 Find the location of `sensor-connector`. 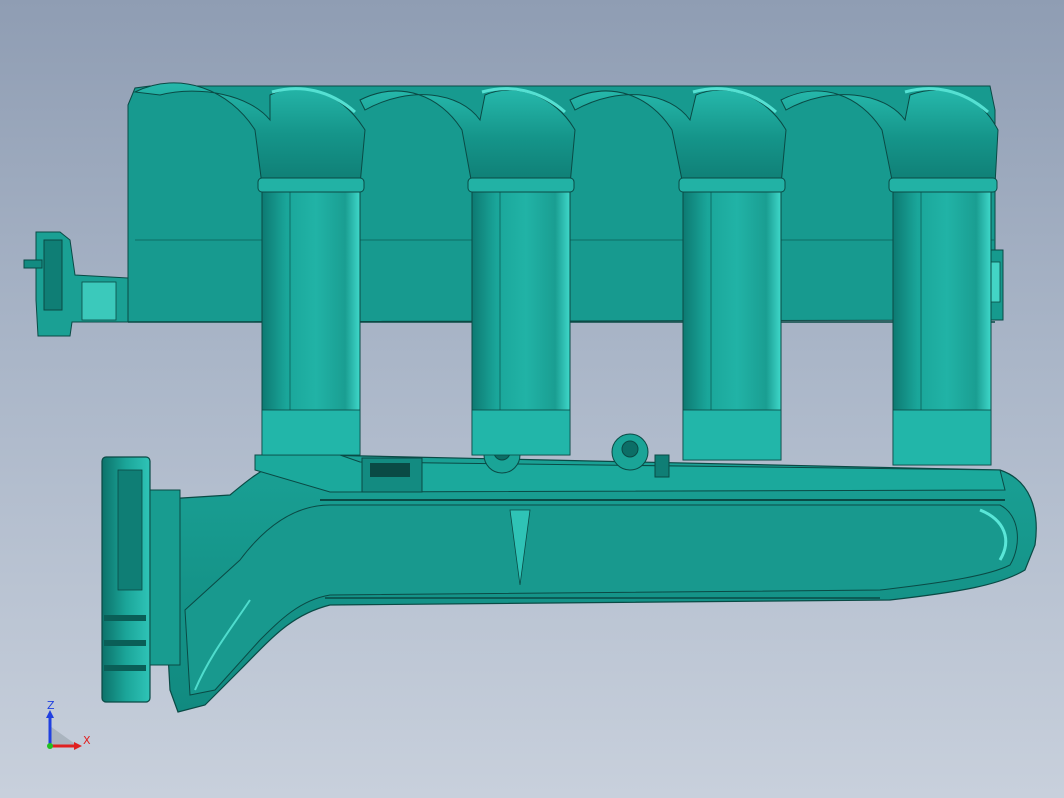

sensor-connector is located at coordinates (76, 284).